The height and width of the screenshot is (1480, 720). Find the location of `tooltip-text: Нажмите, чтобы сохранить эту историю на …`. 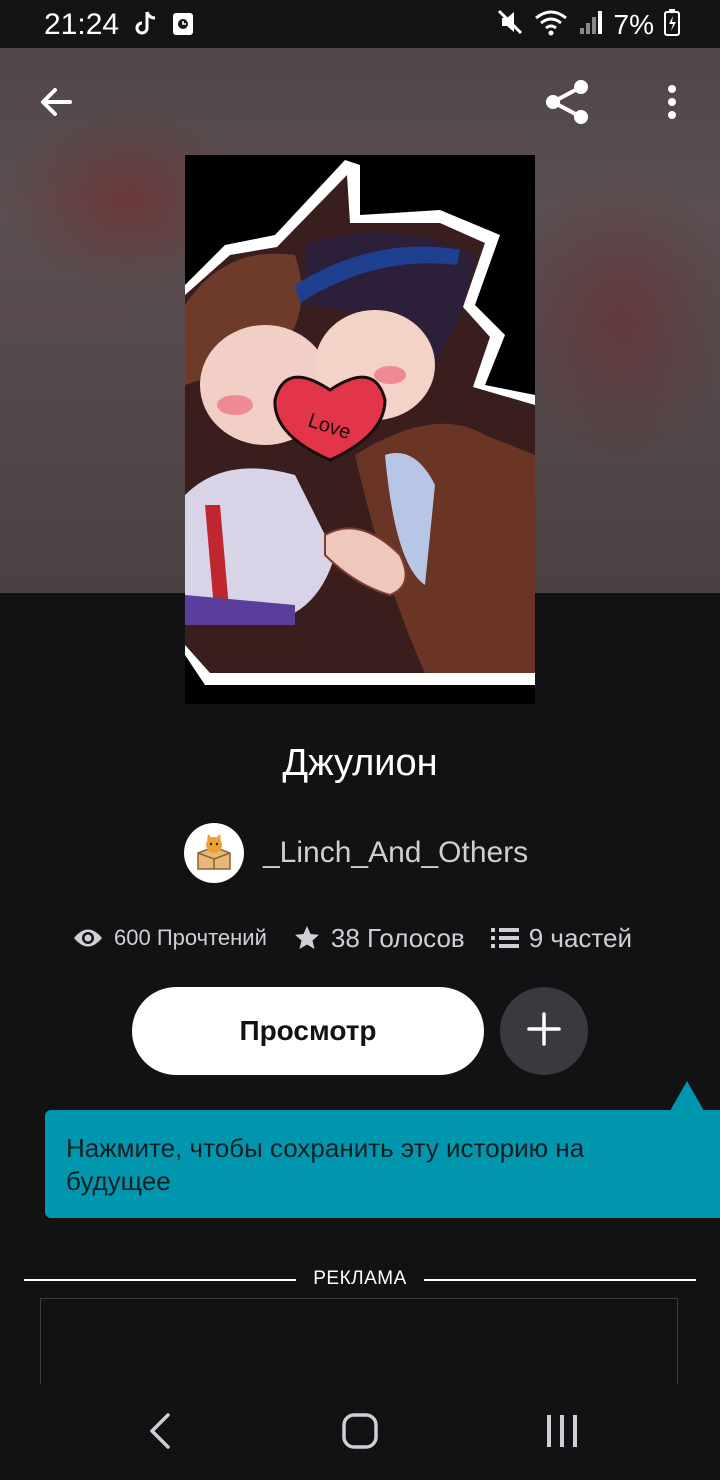

tooltip-text: Нажмите, чтобы сохранить эту историю на … is located at coordinates (325, 1164).